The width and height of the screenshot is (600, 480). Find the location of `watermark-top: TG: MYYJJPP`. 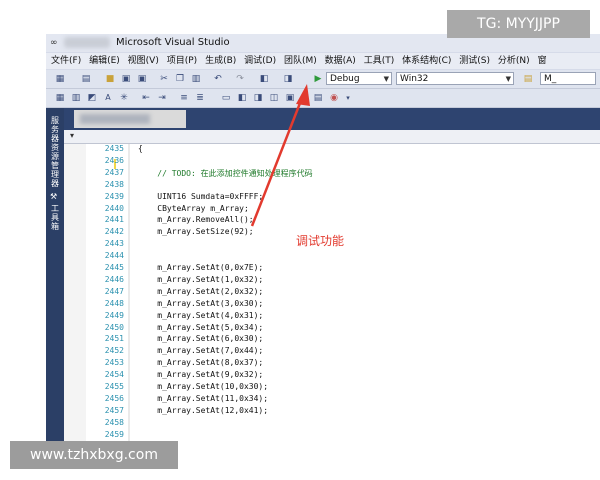

watermark-top: TG: MYYJJPP is located at coordinates (518, 24).